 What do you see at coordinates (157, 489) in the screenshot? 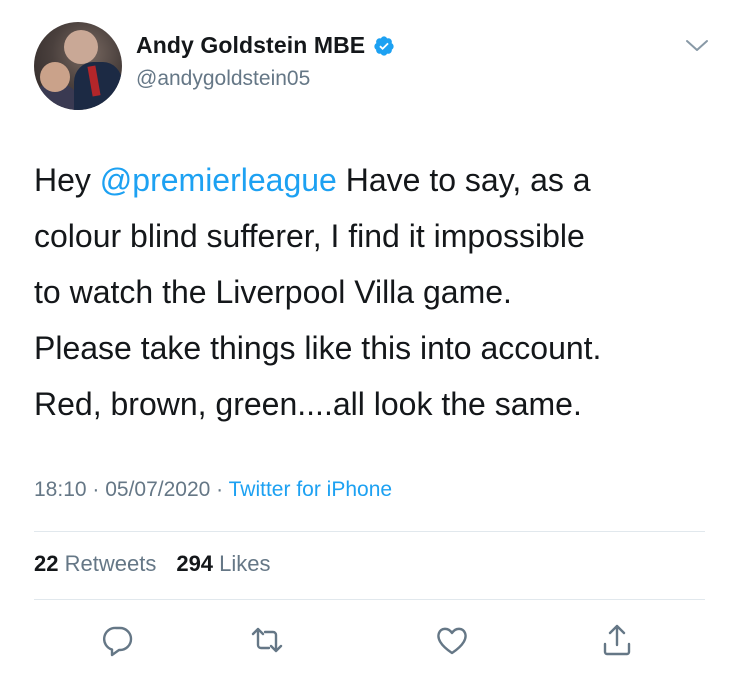
I see `tweet-date: 05/07/2020` at bounding box center [157, 489].